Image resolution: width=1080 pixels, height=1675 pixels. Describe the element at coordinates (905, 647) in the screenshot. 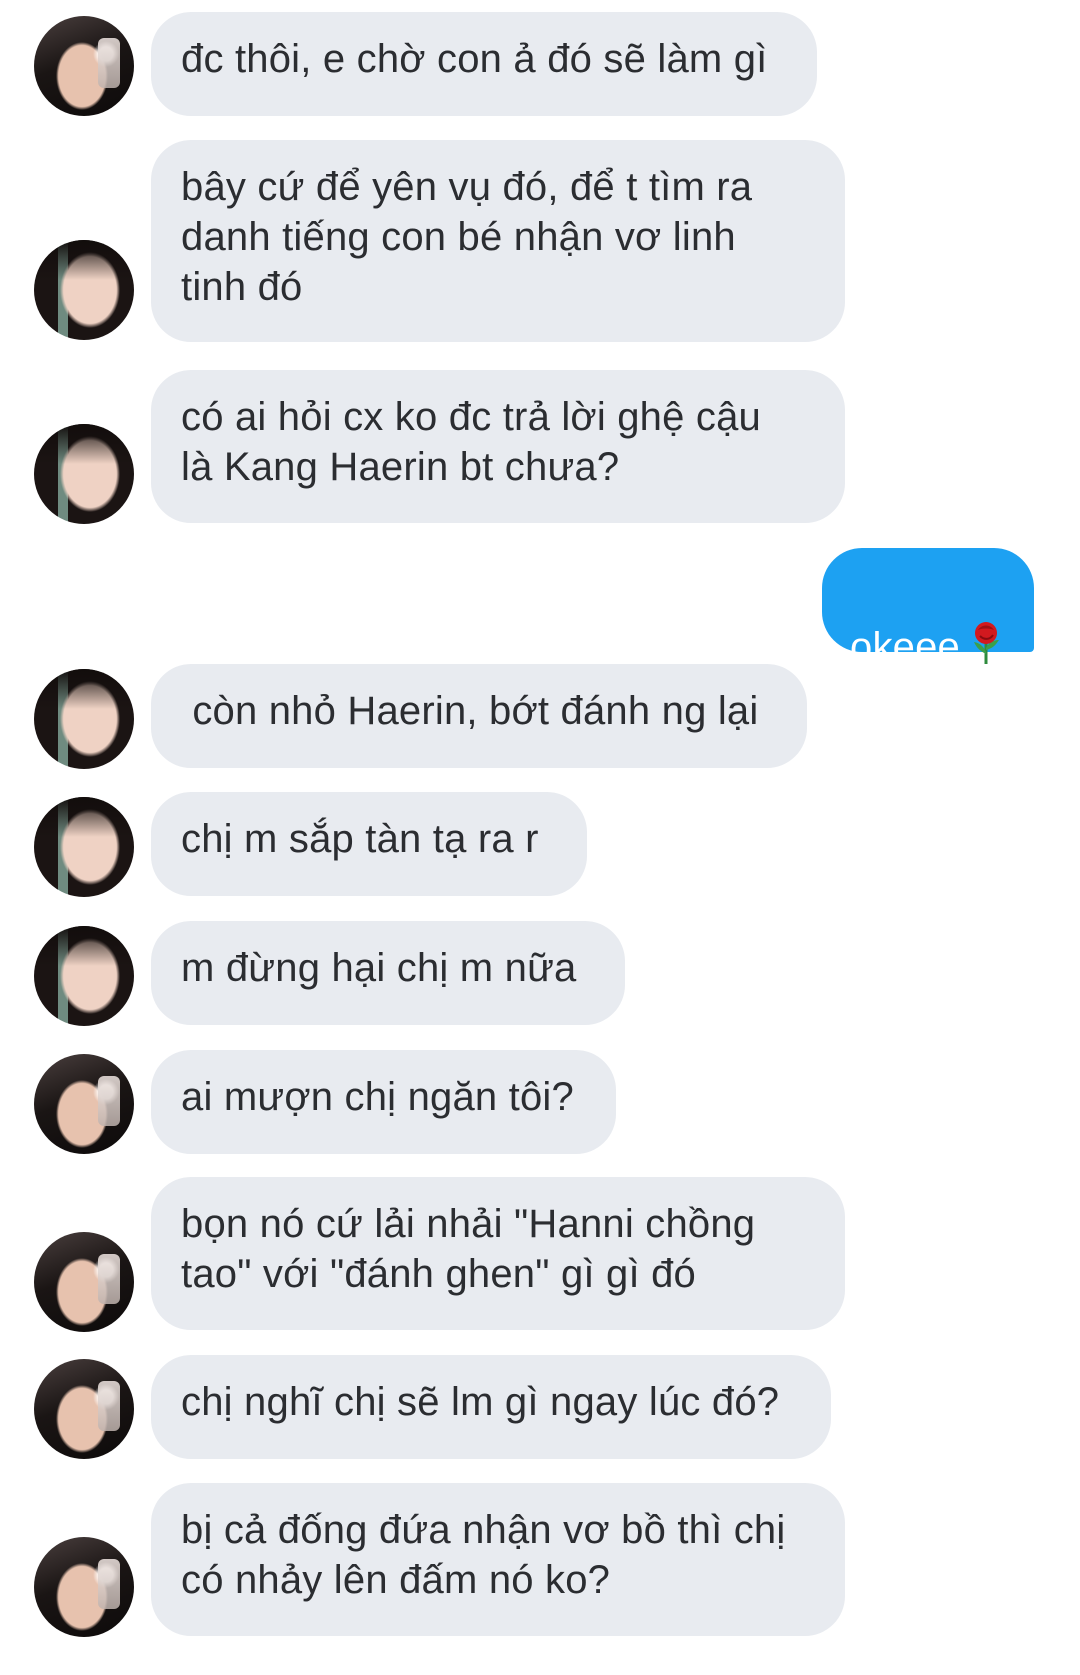

I see `message-text: okeee` at that location.